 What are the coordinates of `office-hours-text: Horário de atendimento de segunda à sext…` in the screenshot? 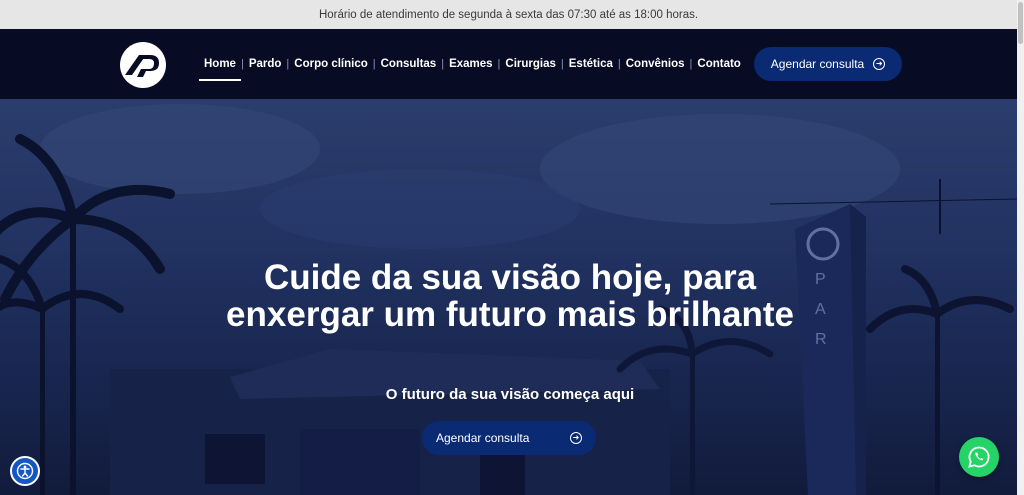 It's located at (508, 14).